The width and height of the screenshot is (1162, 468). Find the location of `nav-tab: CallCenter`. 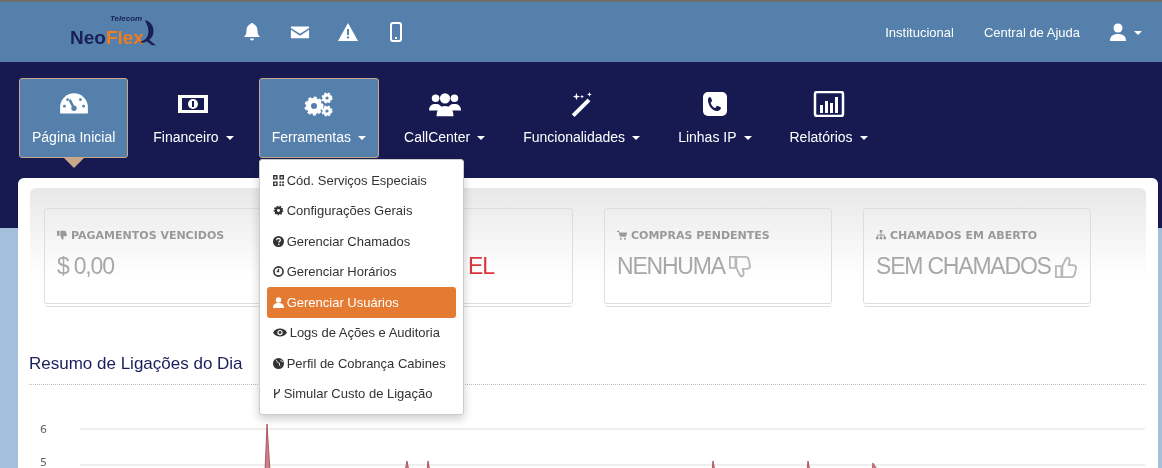

nav-tab: CallCenter is located at coordinates (445, 118).